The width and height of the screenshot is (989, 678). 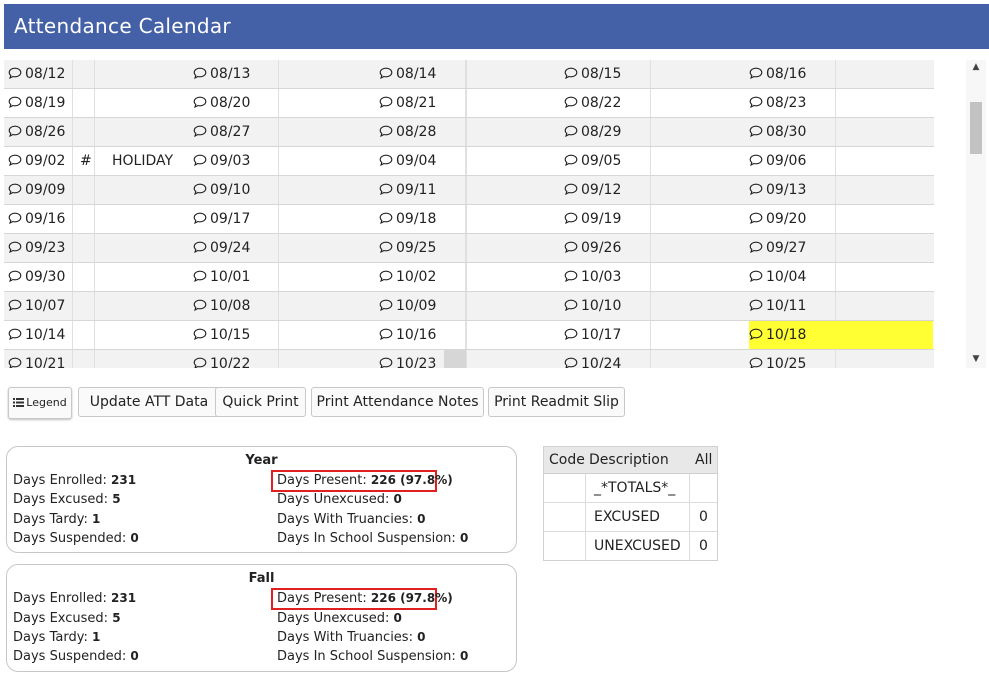 What do you see at coordinates (592, 161) in the screenshot?
I see `calendar-day-cell: 09/05` at bounding box center [592, 161].